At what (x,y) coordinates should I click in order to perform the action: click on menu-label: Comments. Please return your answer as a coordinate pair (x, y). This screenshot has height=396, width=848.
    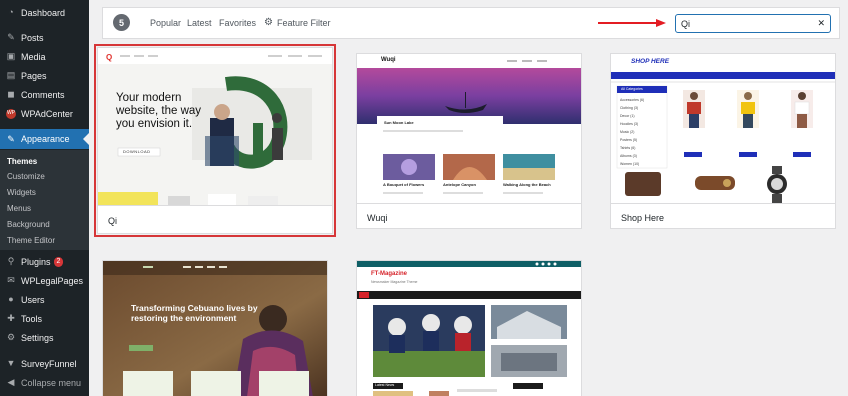
    Looking at the image, I should click on (43, 94).